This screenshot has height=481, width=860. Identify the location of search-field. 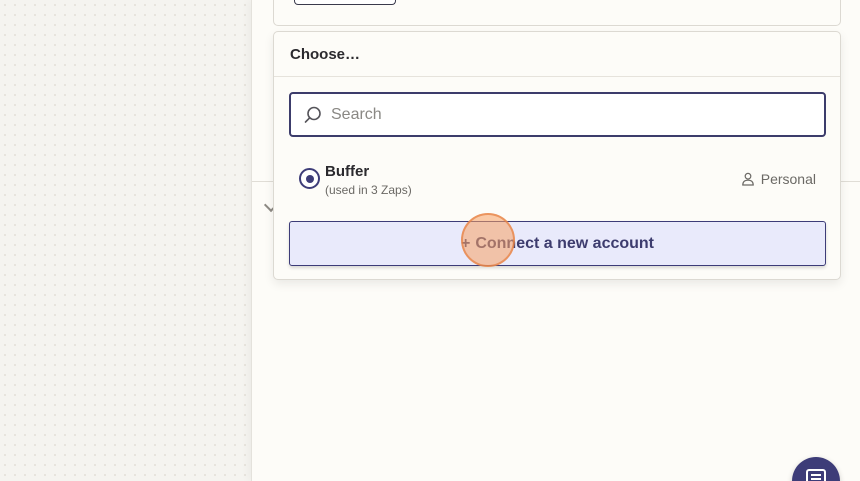
(557, 114).